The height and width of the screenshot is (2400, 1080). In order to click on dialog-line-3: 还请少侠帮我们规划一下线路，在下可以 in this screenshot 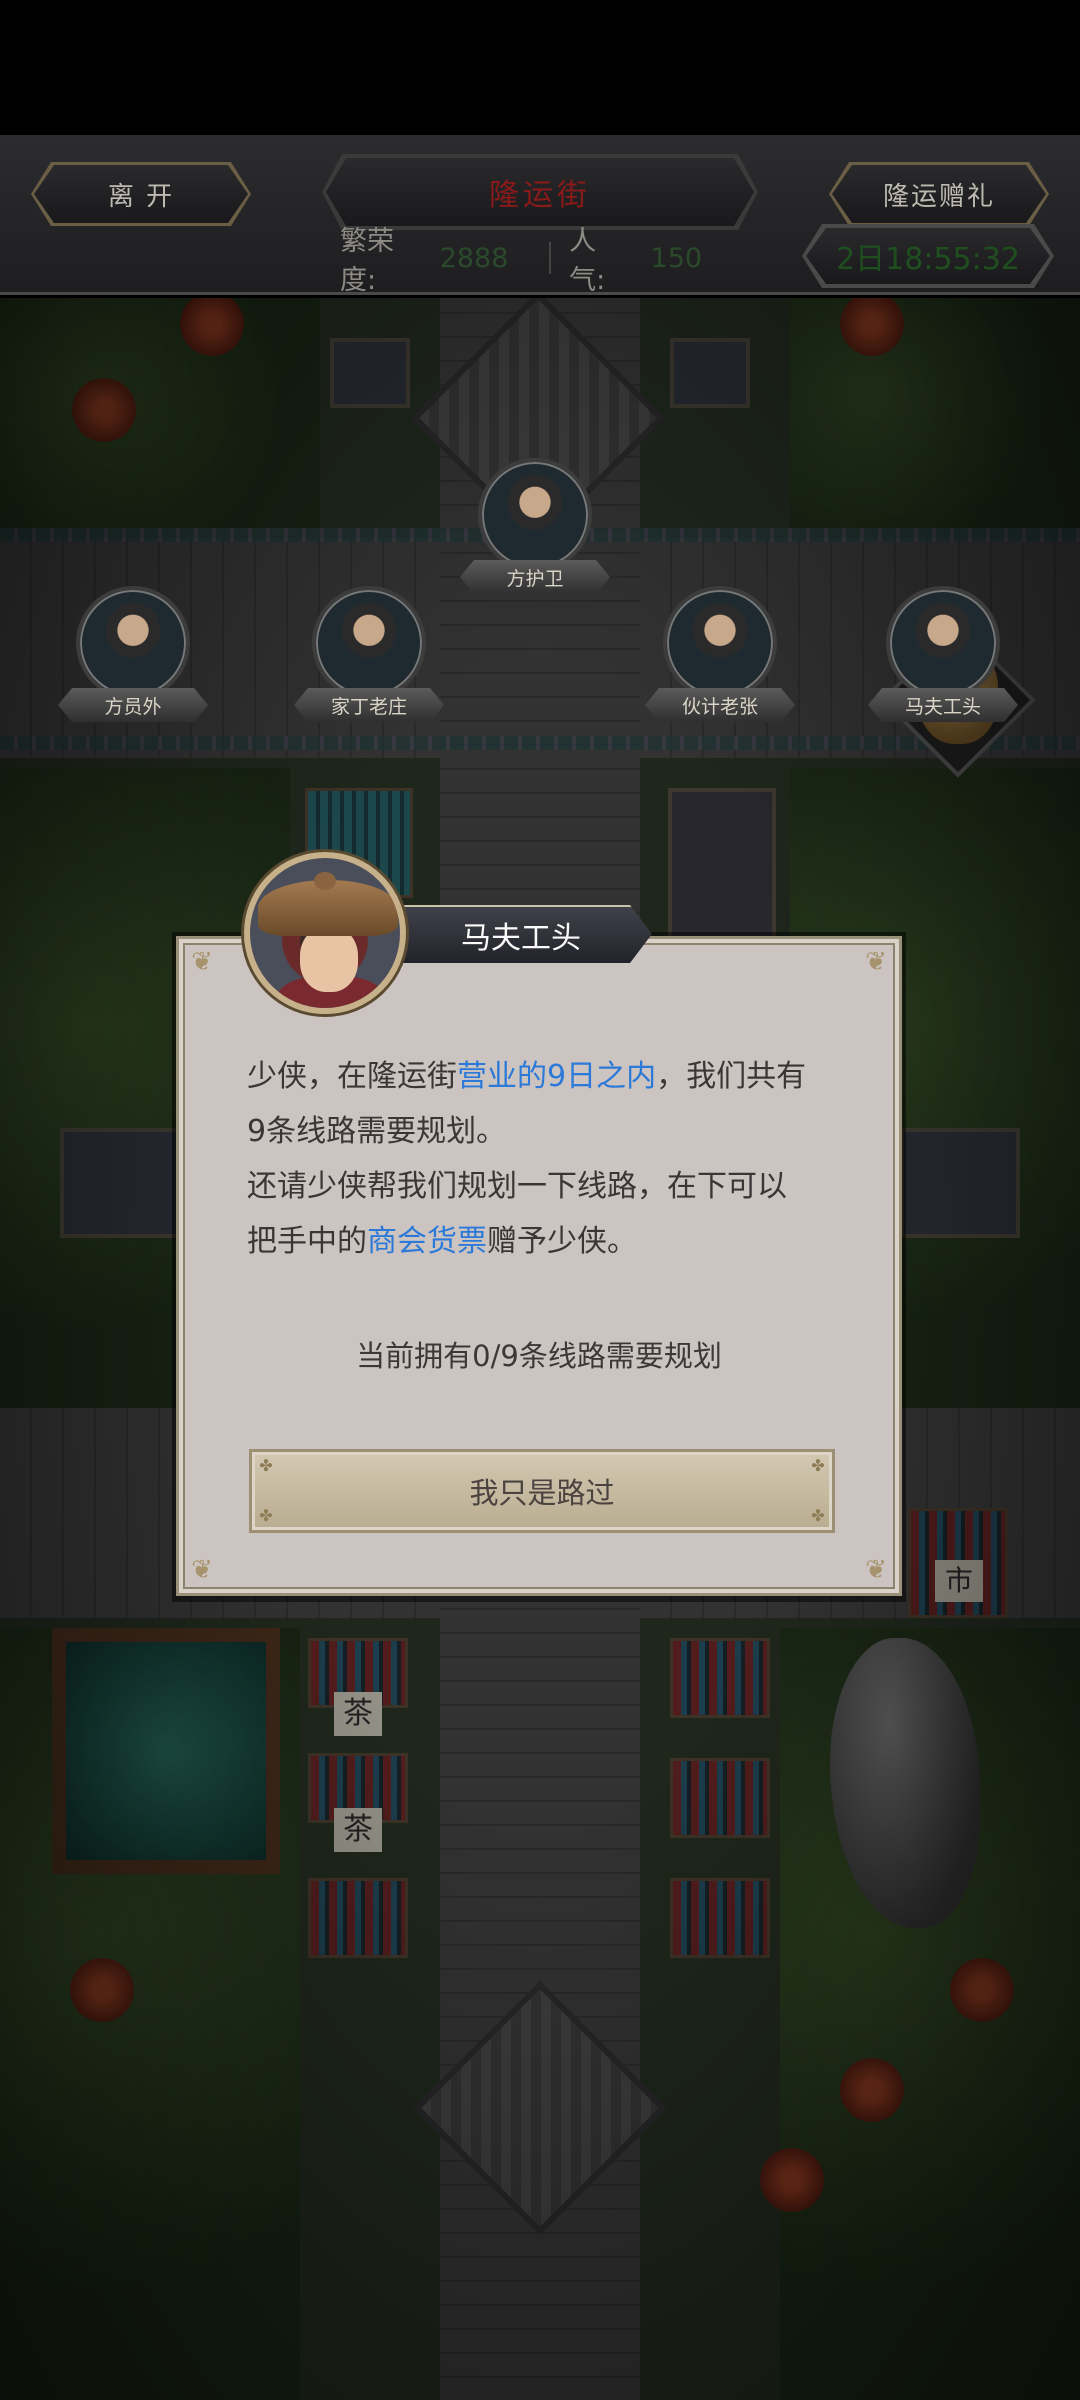, I will do `click(517, 1186)`.